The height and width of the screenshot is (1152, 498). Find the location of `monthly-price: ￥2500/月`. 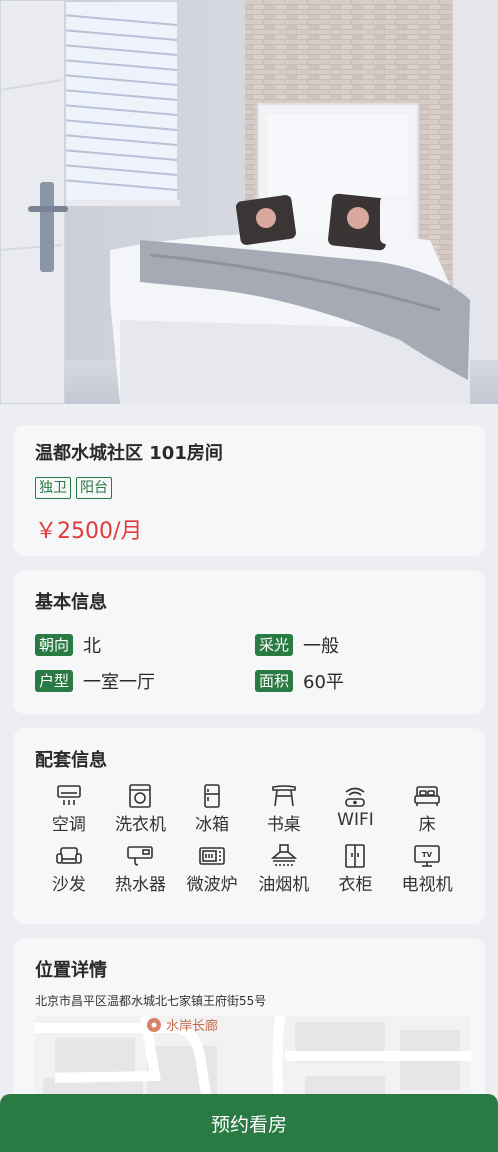

monthly-price: ￥2500/月 is located at coordinates (89, 531).